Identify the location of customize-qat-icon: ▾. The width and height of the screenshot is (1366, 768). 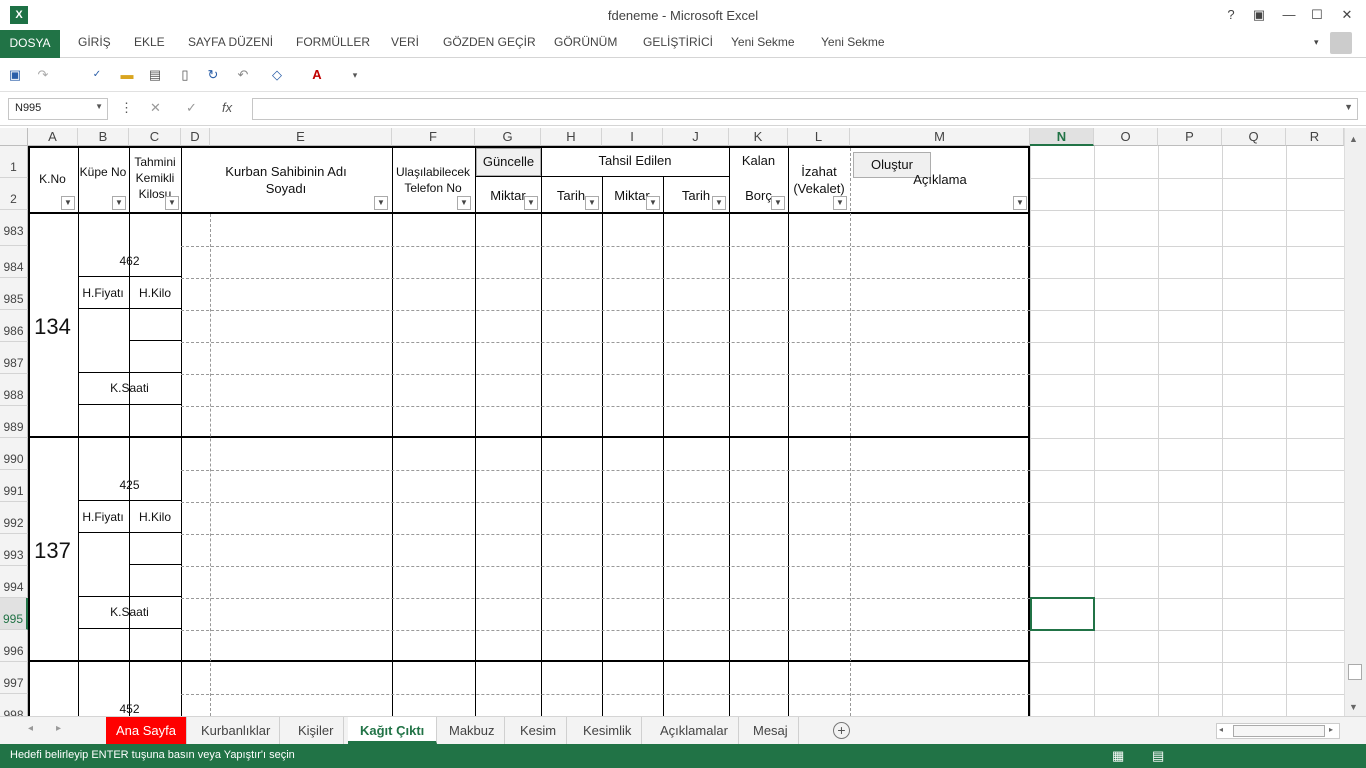
(355, 75).